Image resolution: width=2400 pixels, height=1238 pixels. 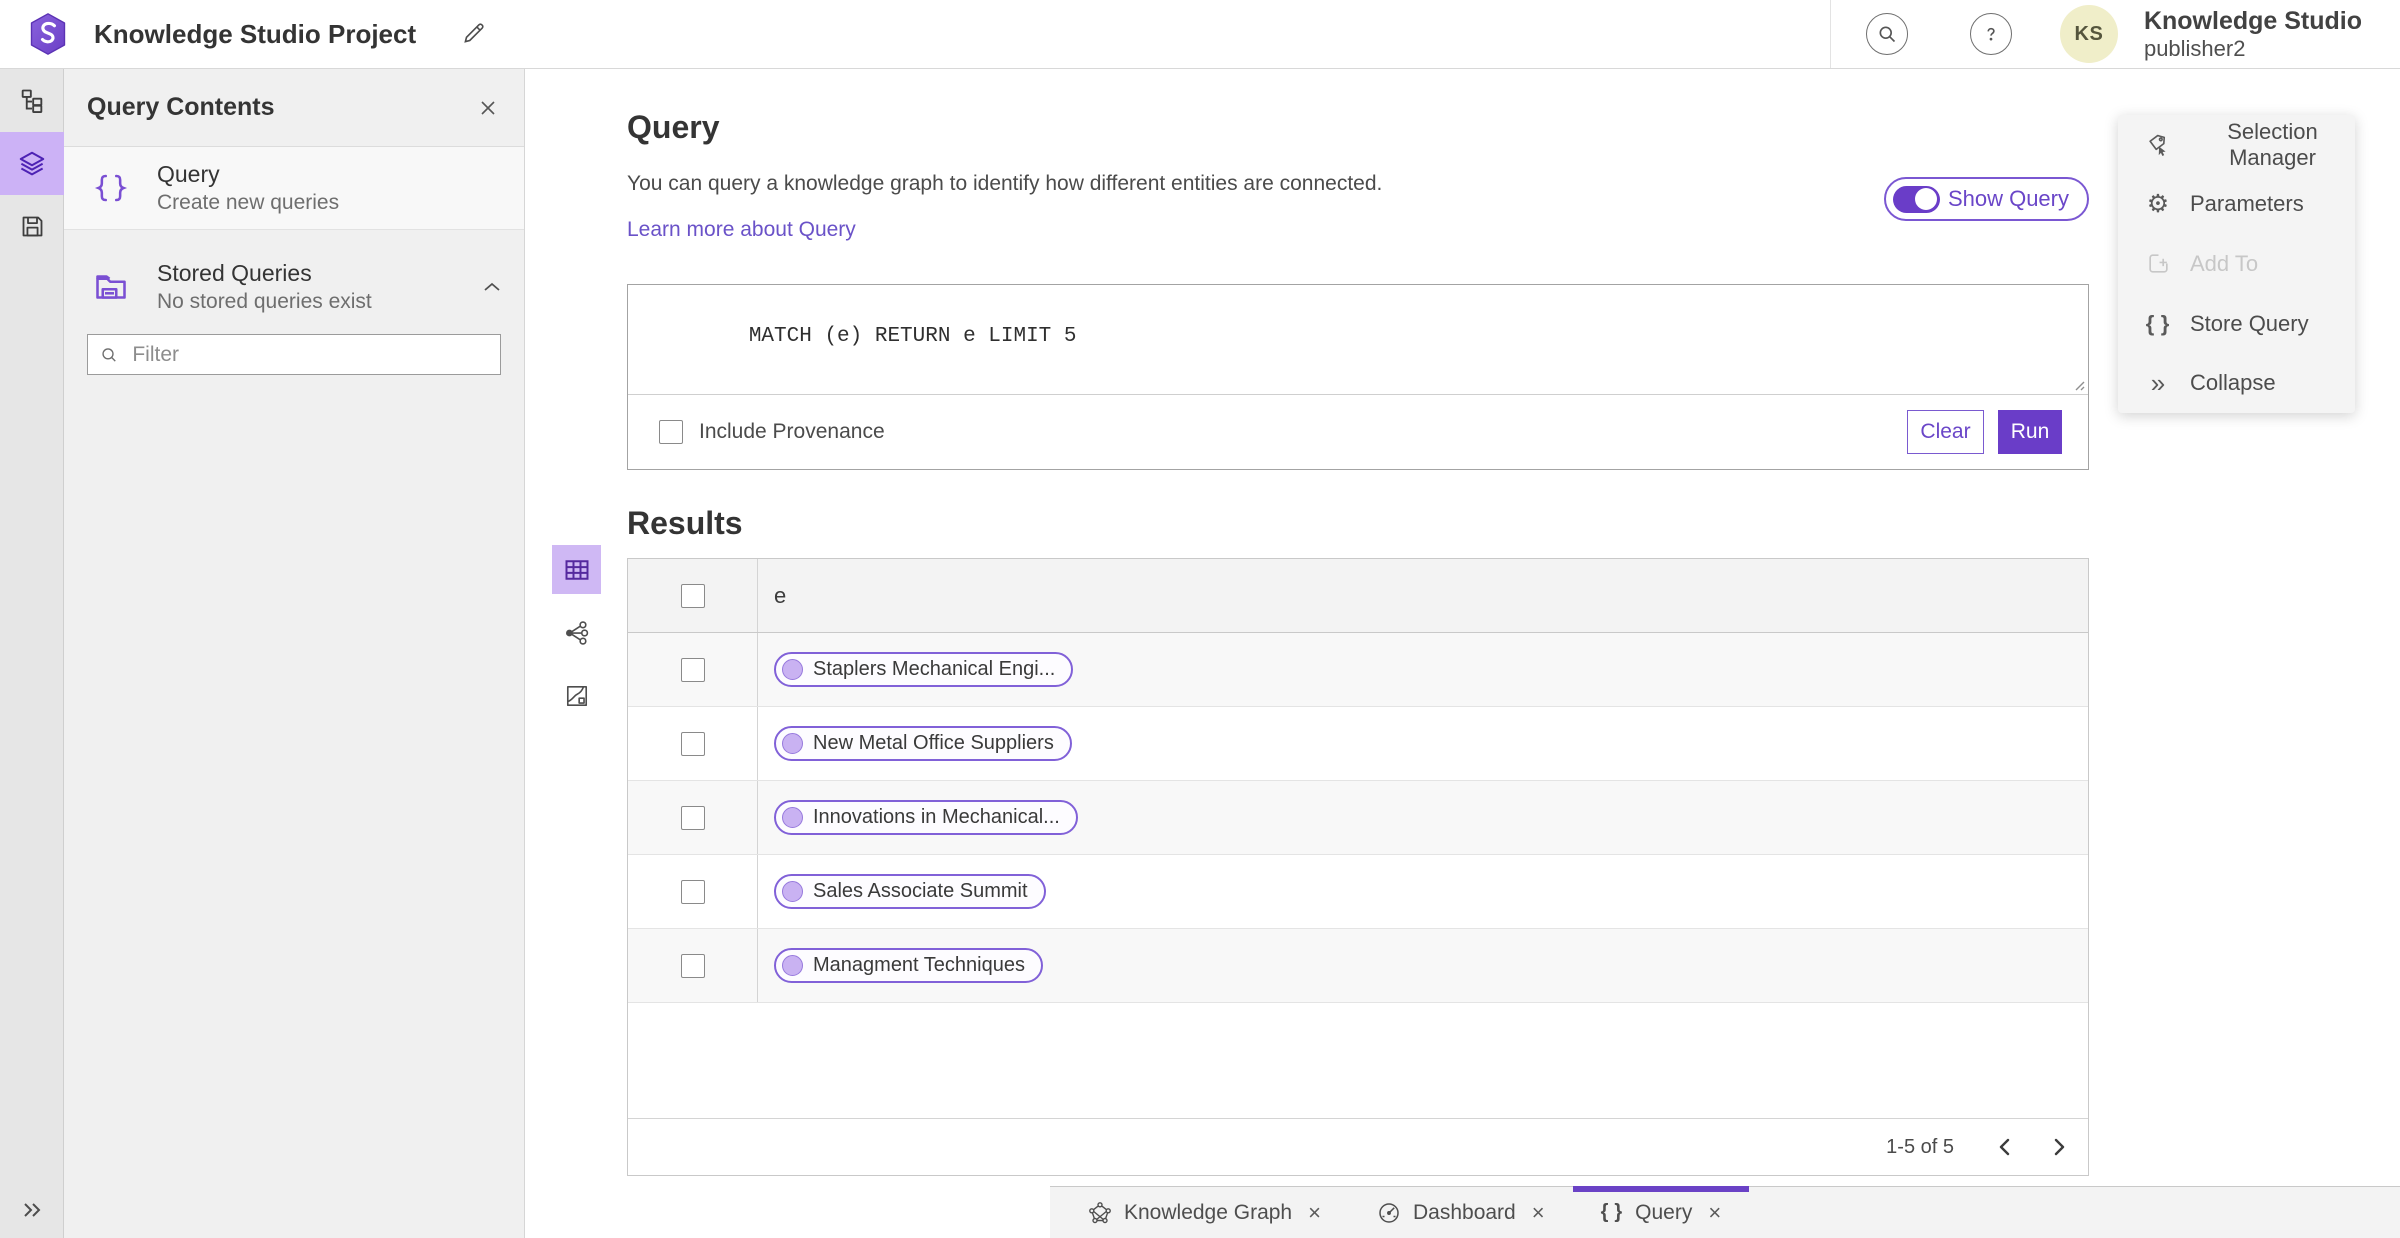 I want to click on sidebar-item-subtitle: No stored queries exist, so click(x=264, y=301).